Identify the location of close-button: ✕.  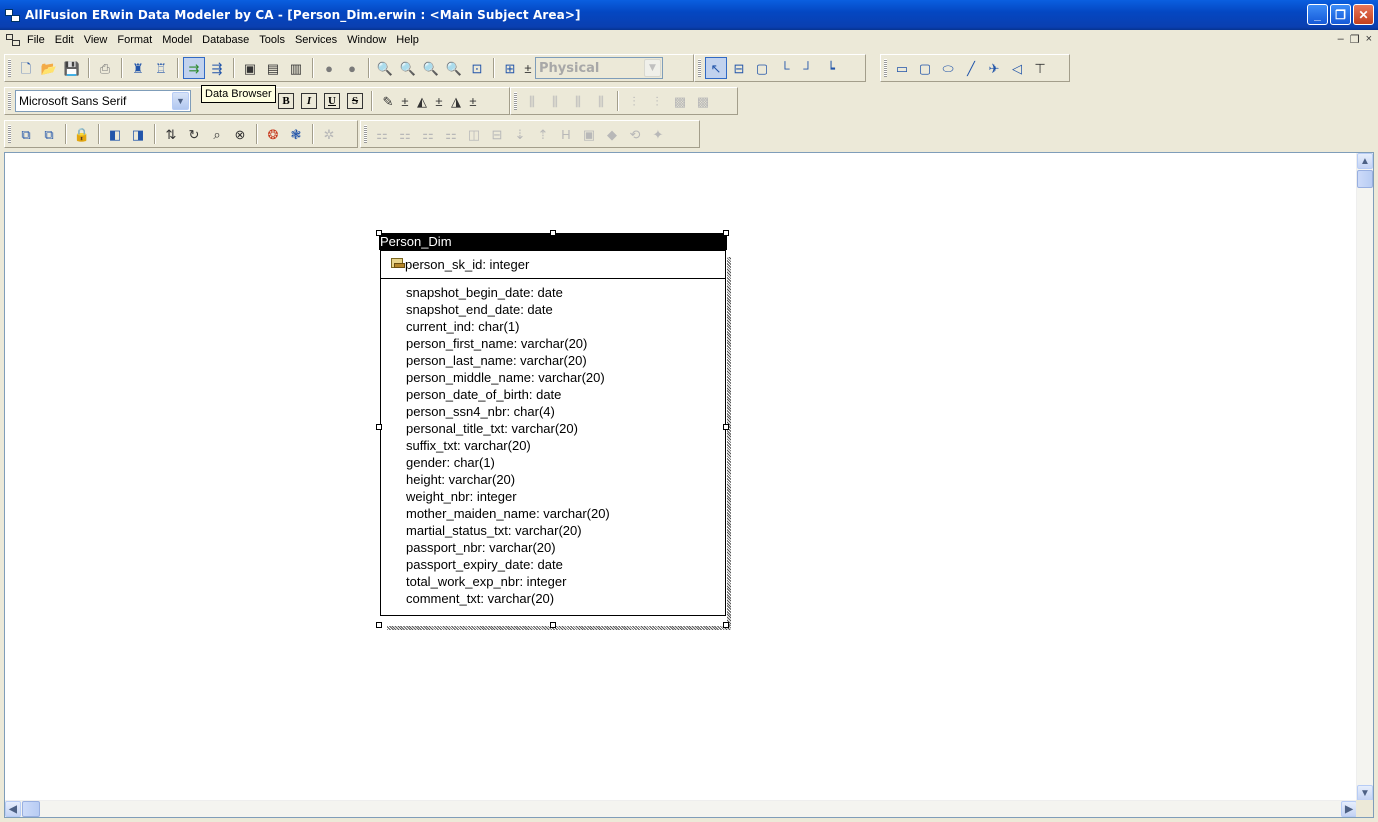
(1363, 14).